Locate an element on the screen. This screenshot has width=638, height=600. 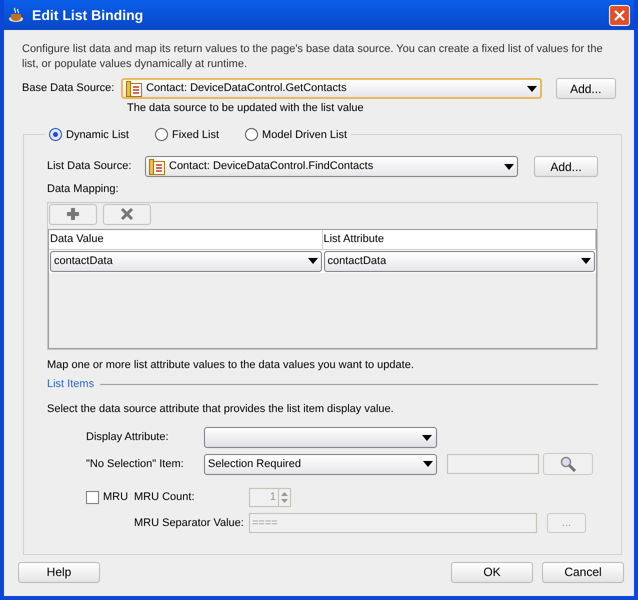
mru-separator-label: MRU Separator Value: is located at coordinates (189, 523).